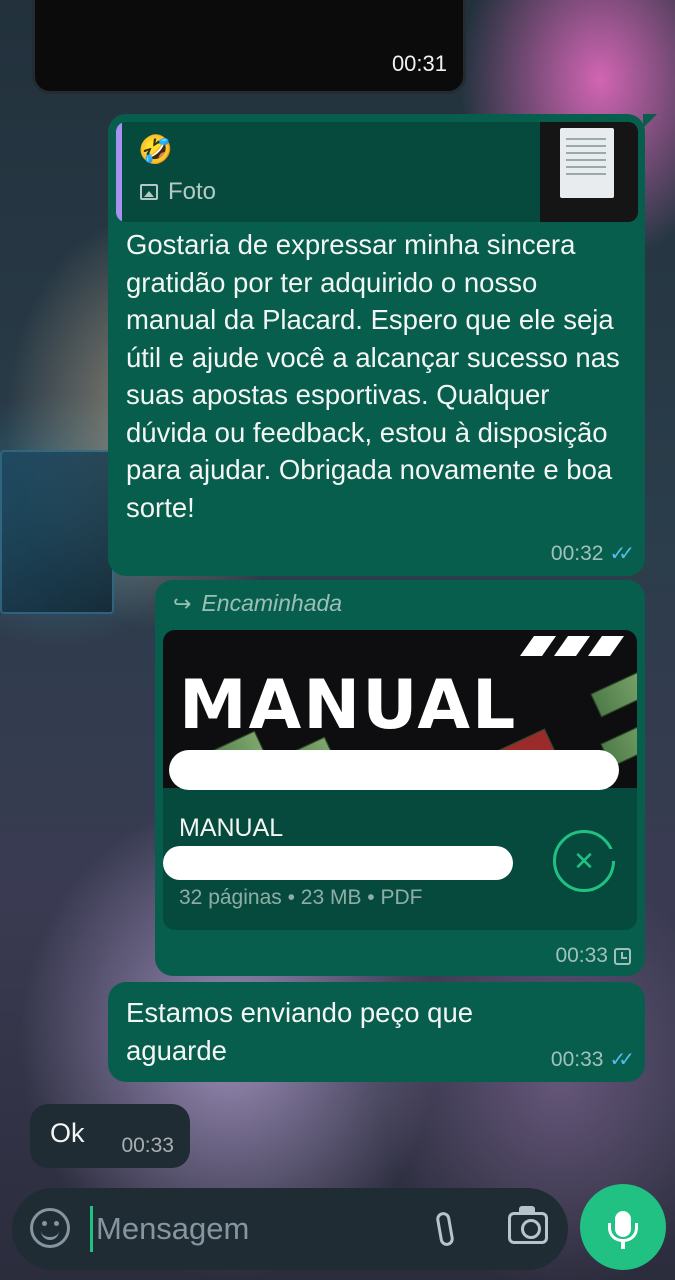 The image size is (675, 1280). I want to click on bubble-tail, so click(650, 121).